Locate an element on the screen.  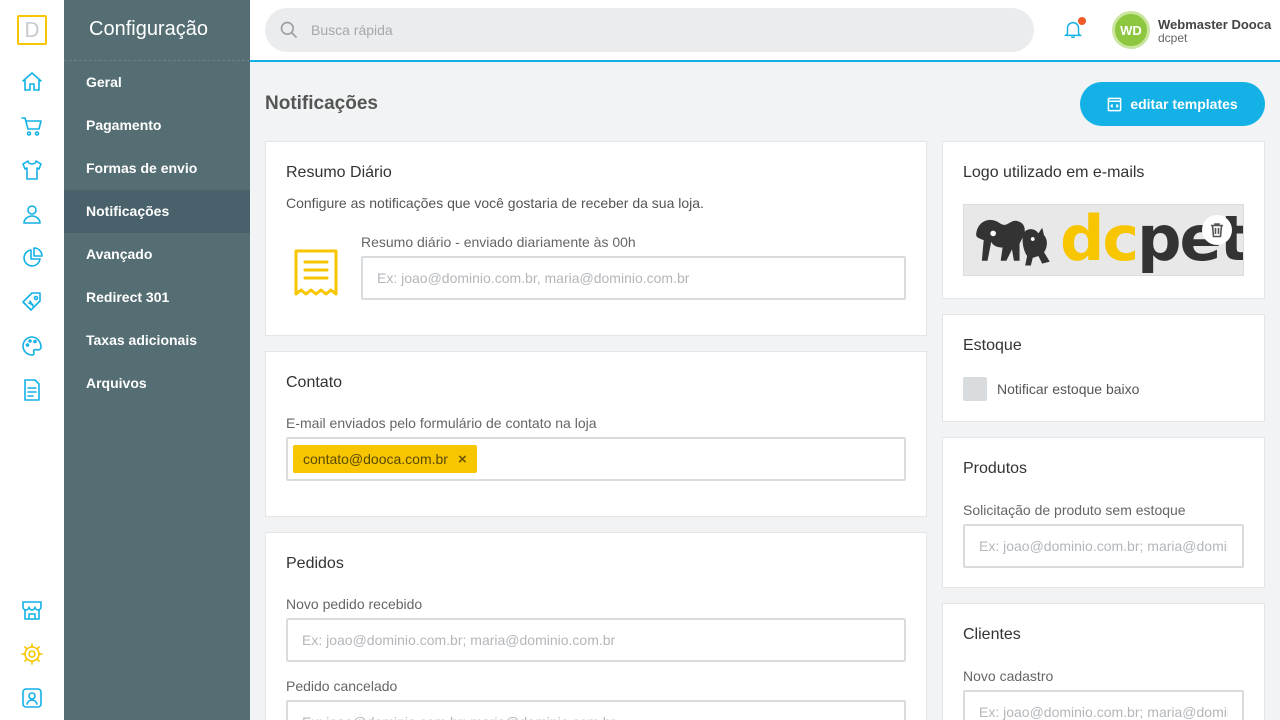
home-icon is located at coordinates (32, 82).